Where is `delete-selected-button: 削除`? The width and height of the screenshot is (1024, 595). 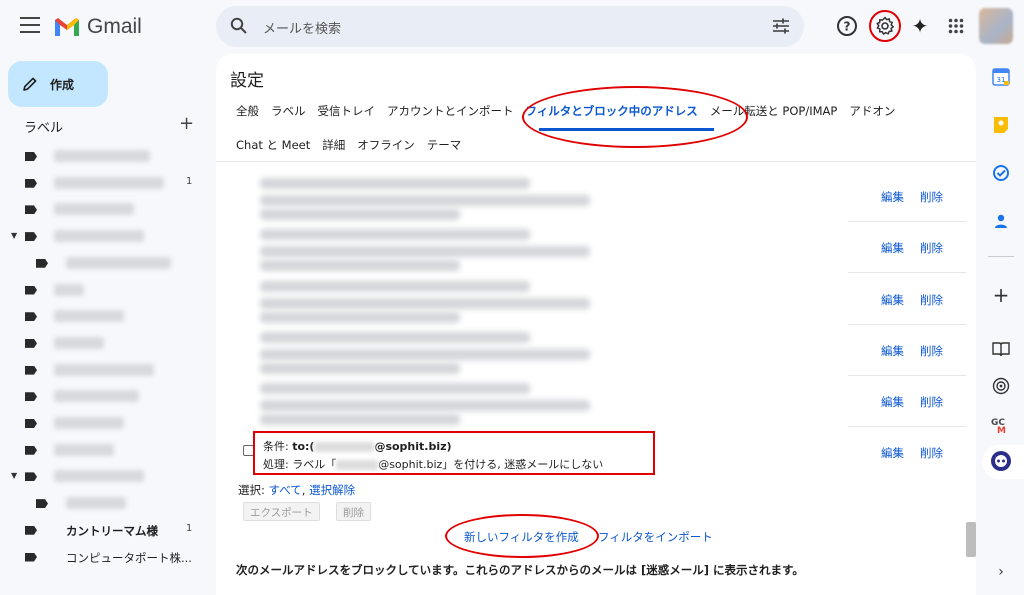
delete-selected-button: 削除 is located at coordinates (353, 511).